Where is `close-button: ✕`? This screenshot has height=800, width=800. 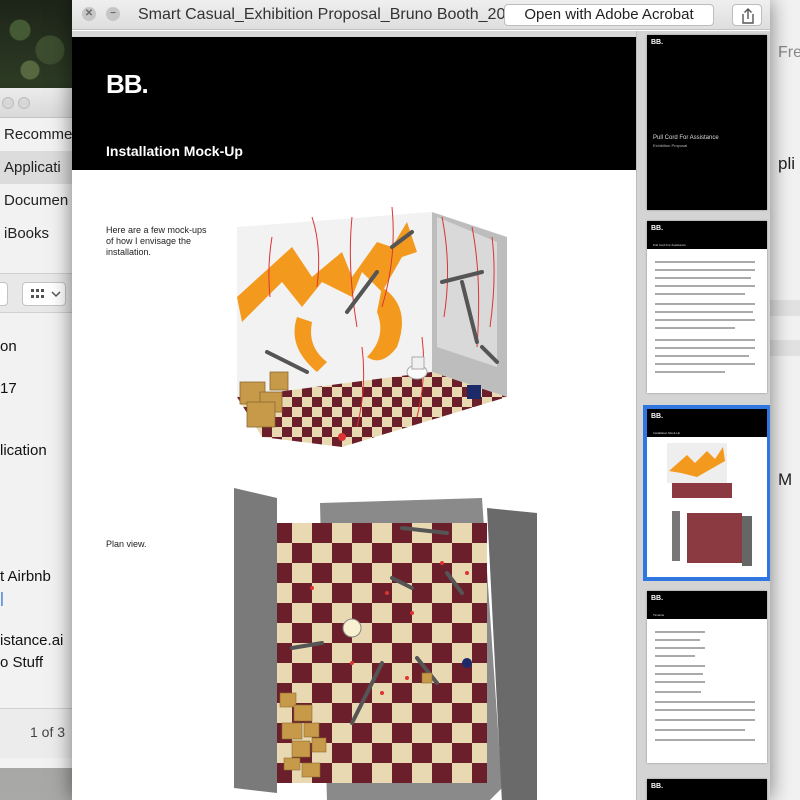 close-button: ✕ is located at coordinates (89, 14).